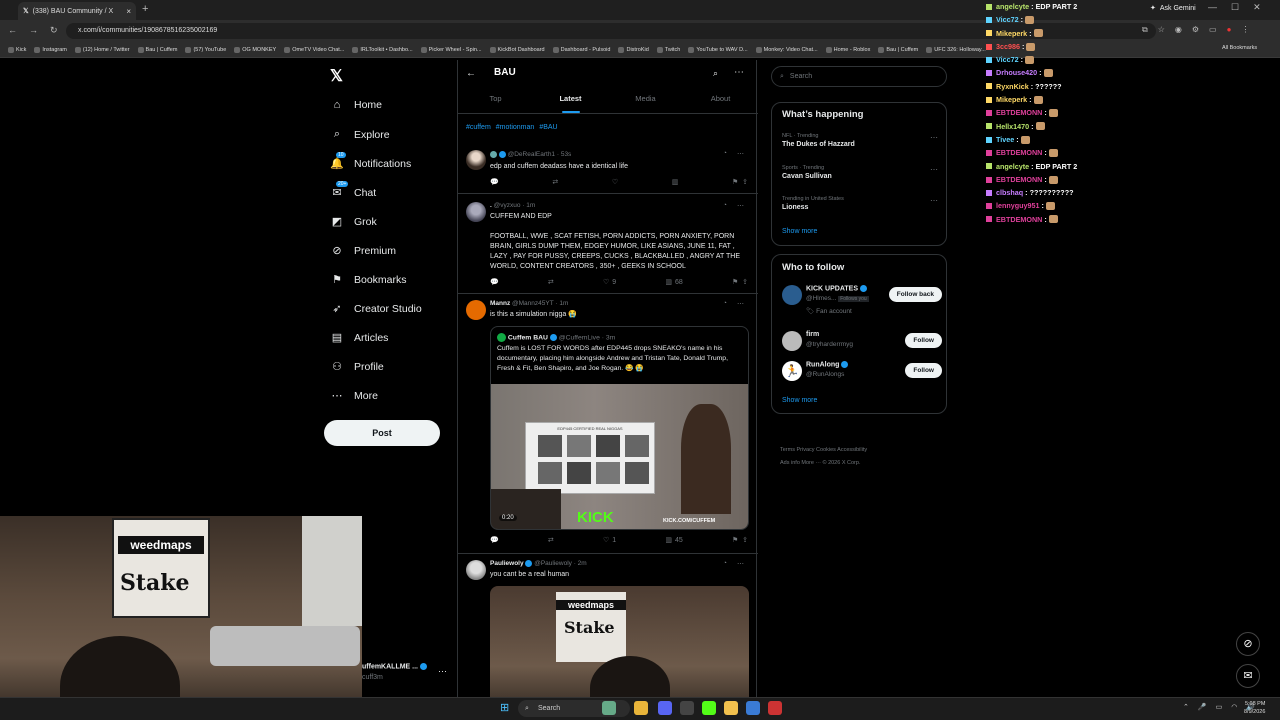 Image resolution: width=1280 pixels, height=720 pixels. What do you see at coordinates (357, 367) in the screenshot?
I see `nav-item-profile: ⚇ Profile` at bounding box center [357, 367].